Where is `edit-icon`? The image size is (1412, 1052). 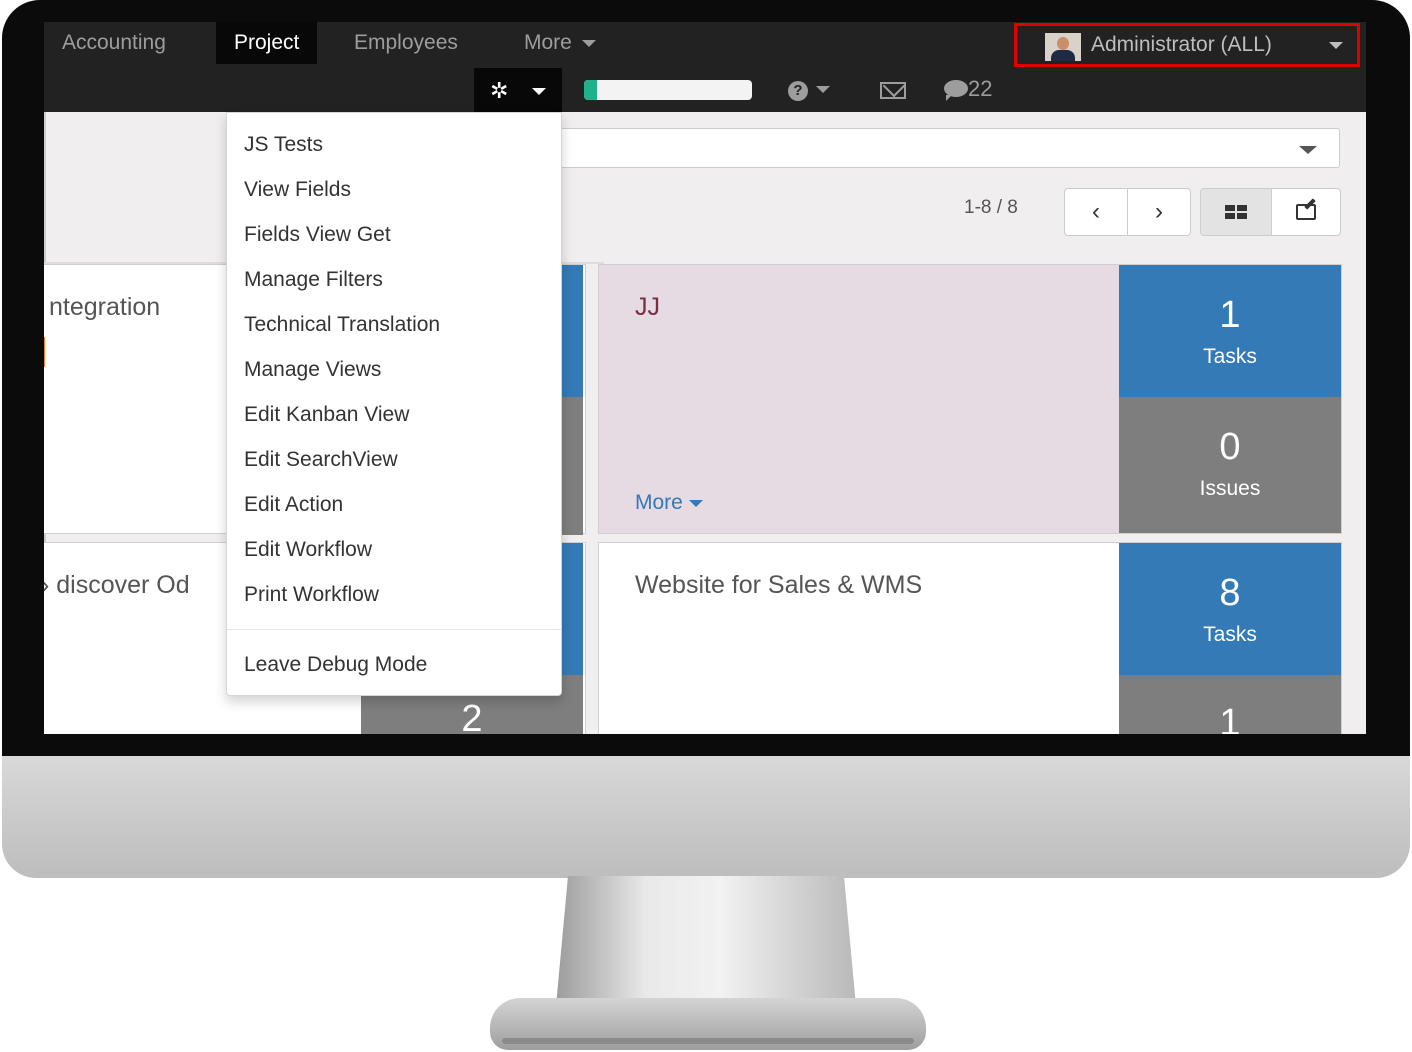
edit-icon is located at coordinates (1306, 212).